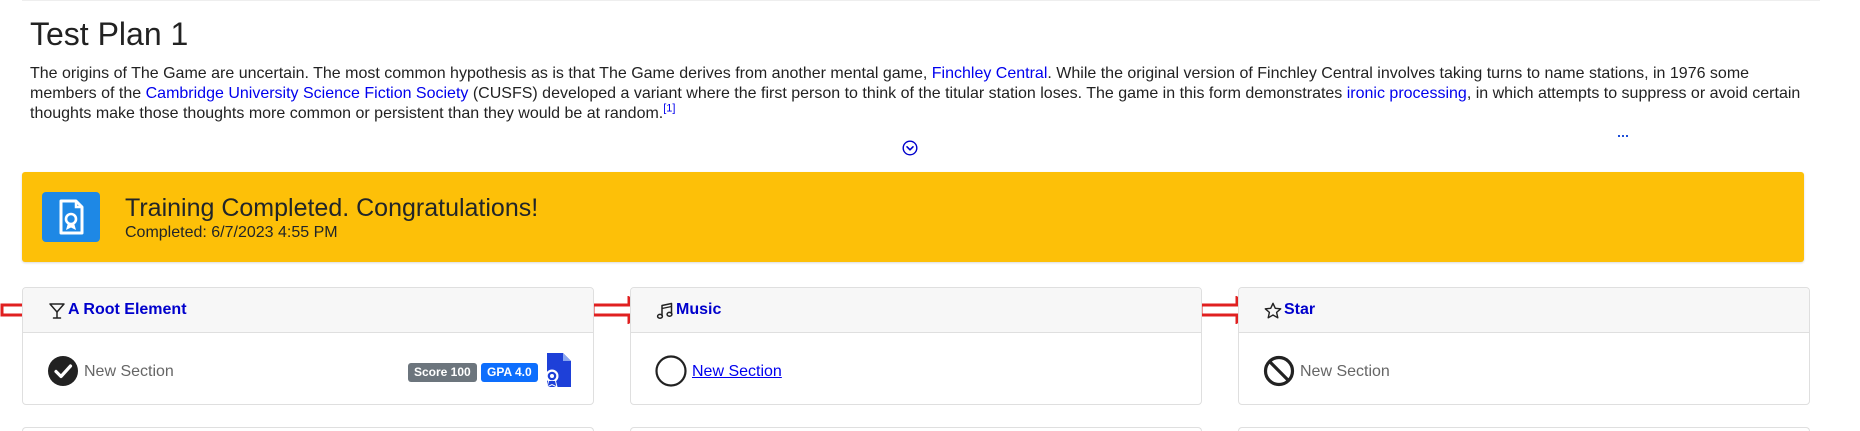 This screenshot has height=431, width=1860. What do you see at coordinates (442, 372) in the screenshot?
I see `score-badge: Score 100` at bounding box center [442, 372].